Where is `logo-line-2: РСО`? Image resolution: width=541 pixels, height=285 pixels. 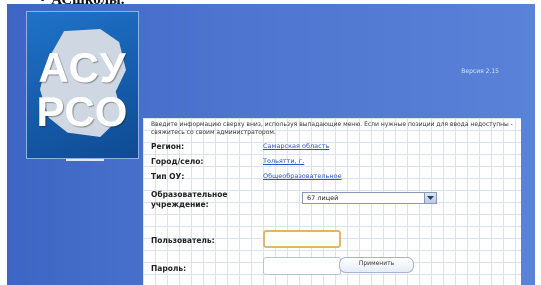 logo-line-2: РСО is located at coordinates (82, 111).